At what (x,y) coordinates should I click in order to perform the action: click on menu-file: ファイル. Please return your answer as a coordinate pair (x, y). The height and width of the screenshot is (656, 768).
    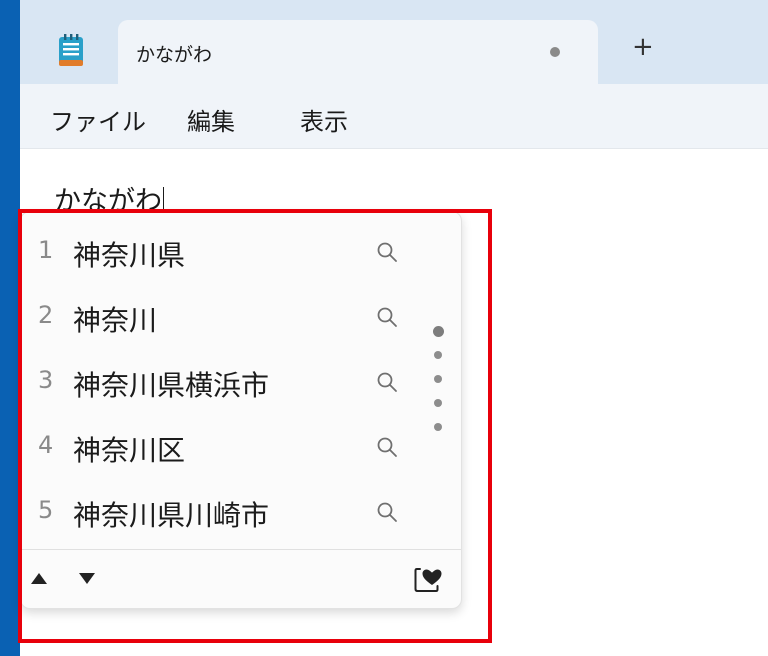
    Looking at the image, I should click on (98, 119).